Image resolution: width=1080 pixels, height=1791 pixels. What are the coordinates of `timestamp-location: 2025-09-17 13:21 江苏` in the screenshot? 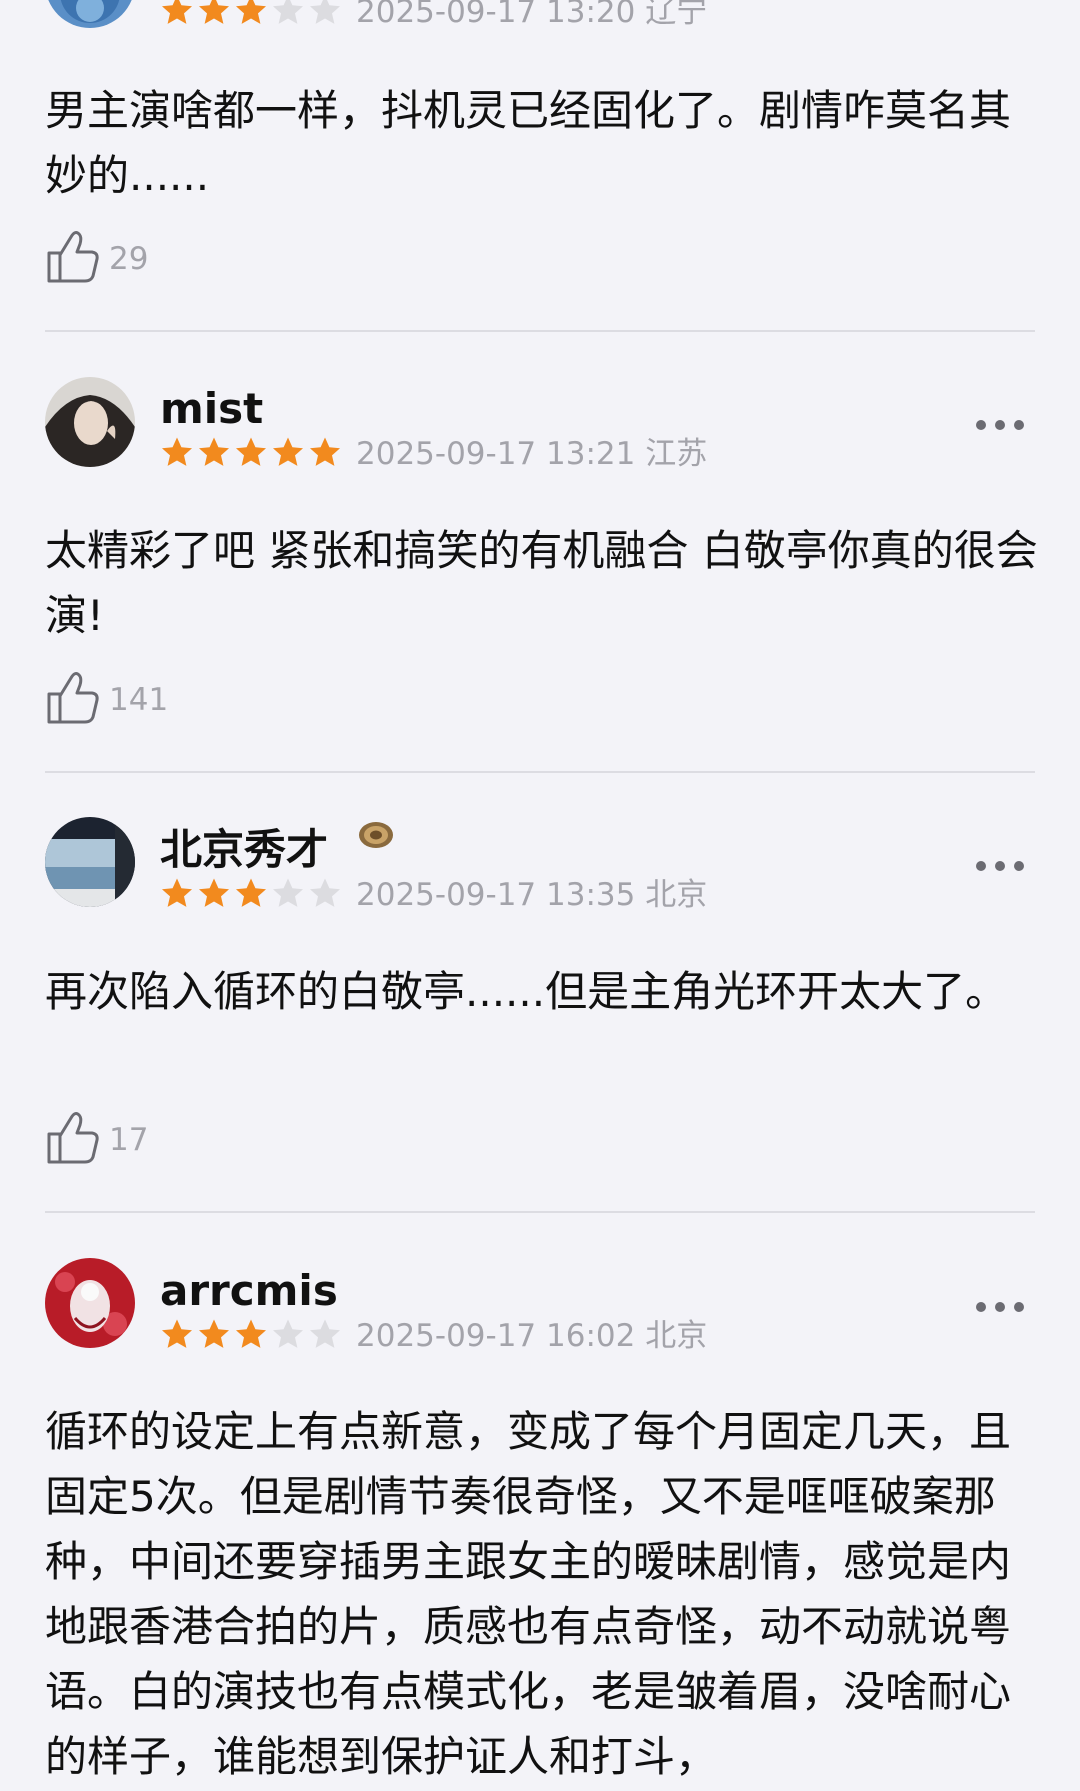 It's located at (531, 454).